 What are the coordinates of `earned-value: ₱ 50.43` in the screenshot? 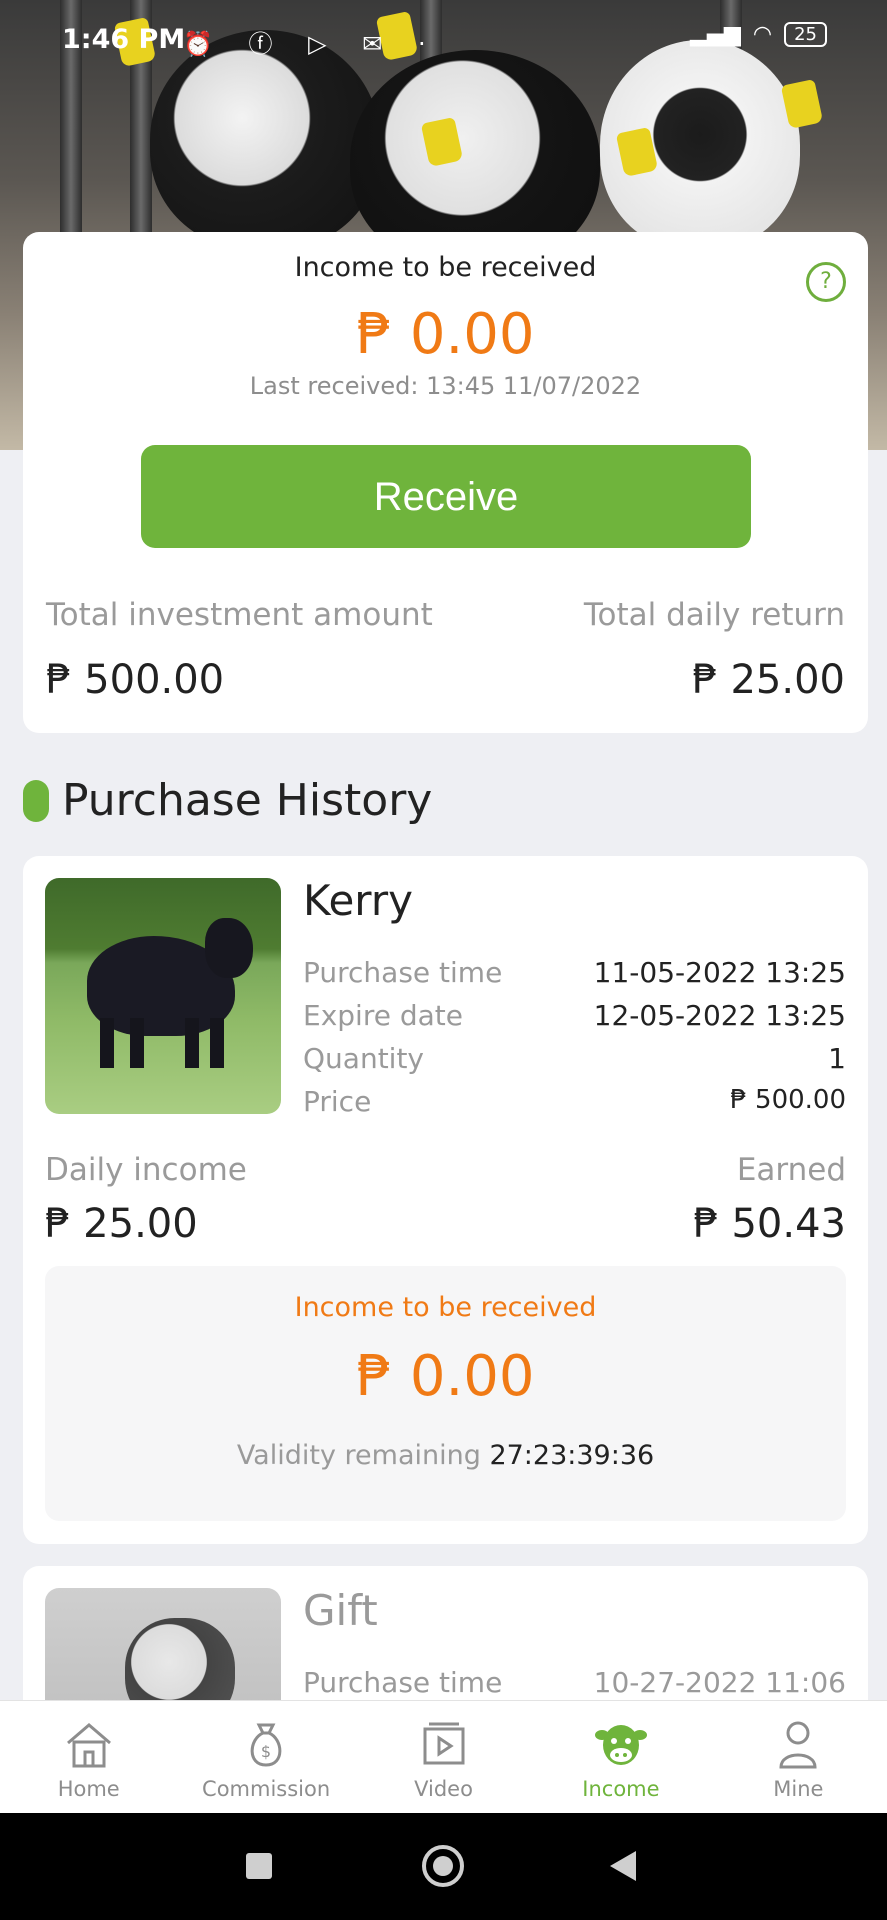 It's located at (769, 1224).